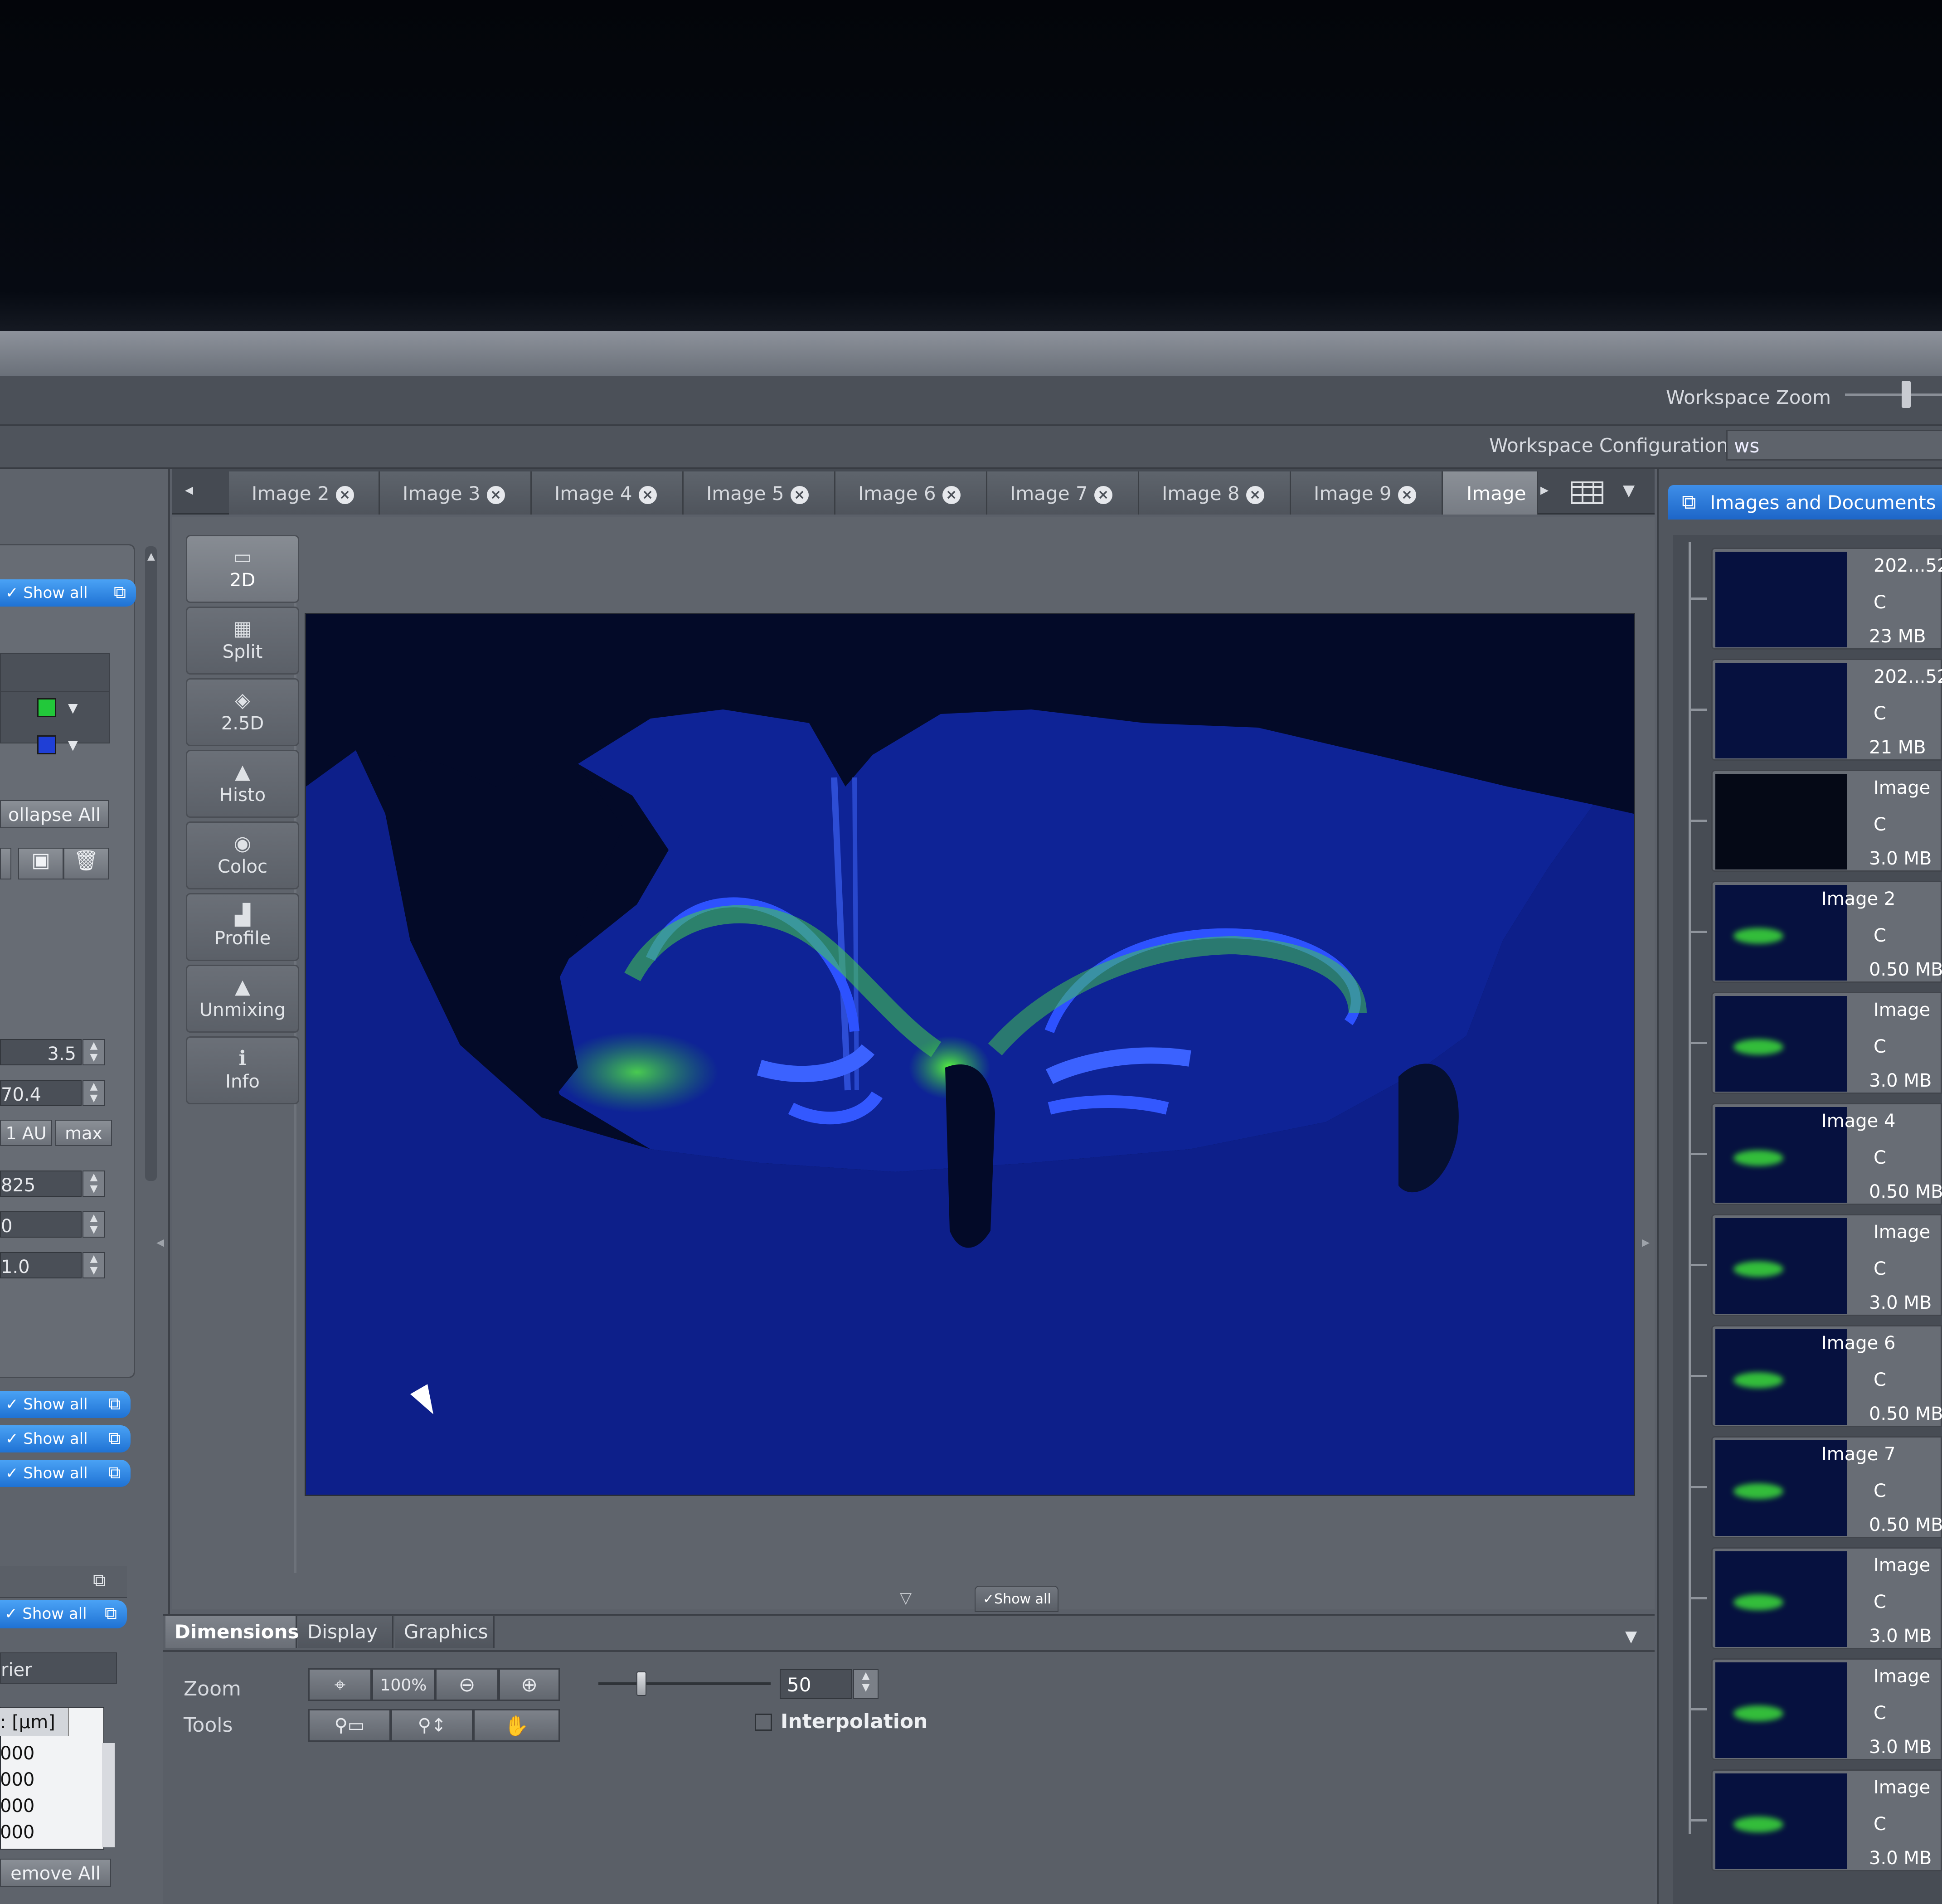 The width and height of the screenshot is (1942, 1904). Describe the element at coordinates (1826, 1487) in the screenshot. I see `document-thumbnail: Image 7 C 0.50 MB` at that location.